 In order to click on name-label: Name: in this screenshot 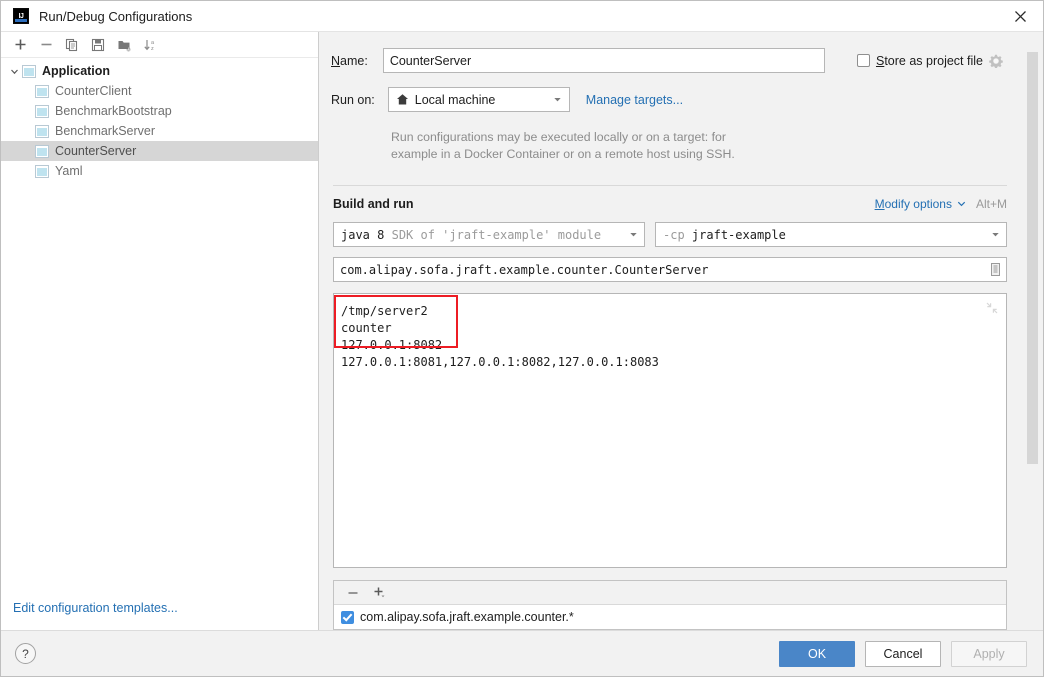, I will do `click(349, 60)`.